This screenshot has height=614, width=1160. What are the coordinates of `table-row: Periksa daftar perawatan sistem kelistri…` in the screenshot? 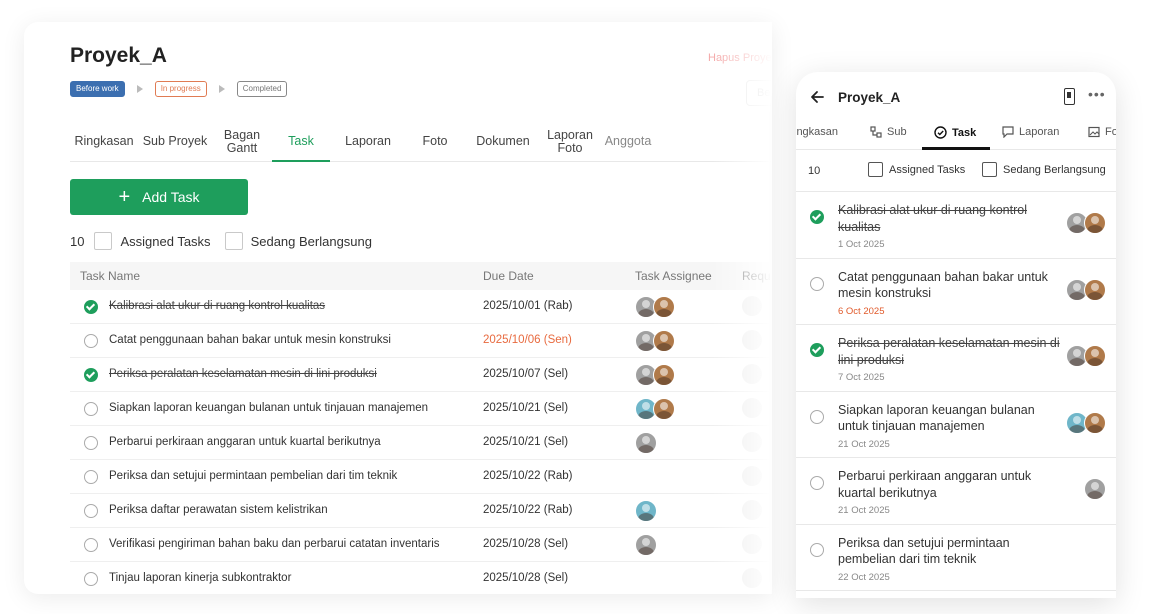 It's located at (421, 511).